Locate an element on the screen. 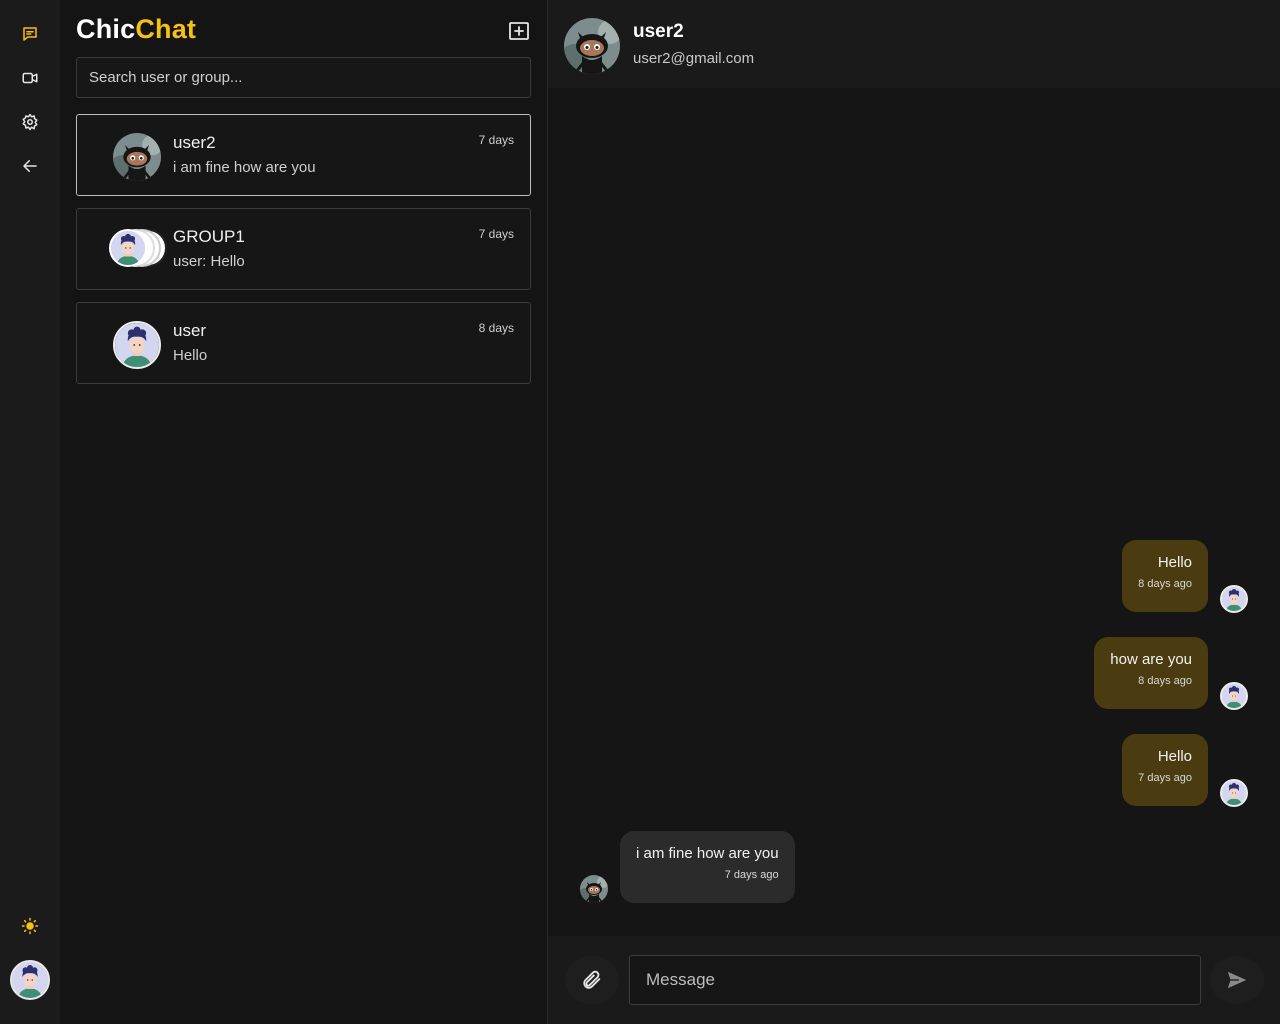 Image resolution: width=1280 pixels, height=1024 pixels. sun-icon is located at coordinates (30, 926).